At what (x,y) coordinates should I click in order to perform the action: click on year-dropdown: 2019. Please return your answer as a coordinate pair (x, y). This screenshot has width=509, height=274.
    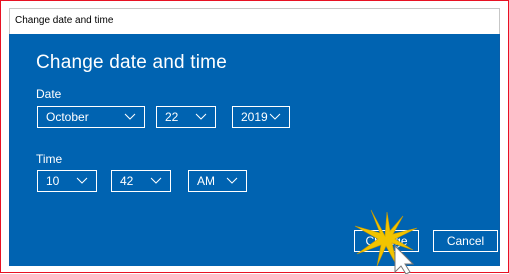
    Looking at the image, I should click on (261, 117).